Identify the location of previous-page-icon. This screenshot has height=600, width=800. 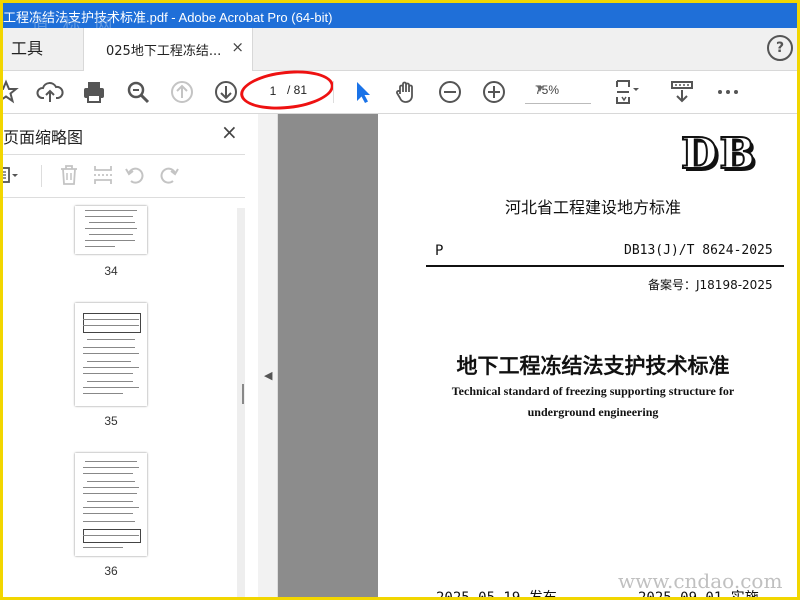
(182, 92).